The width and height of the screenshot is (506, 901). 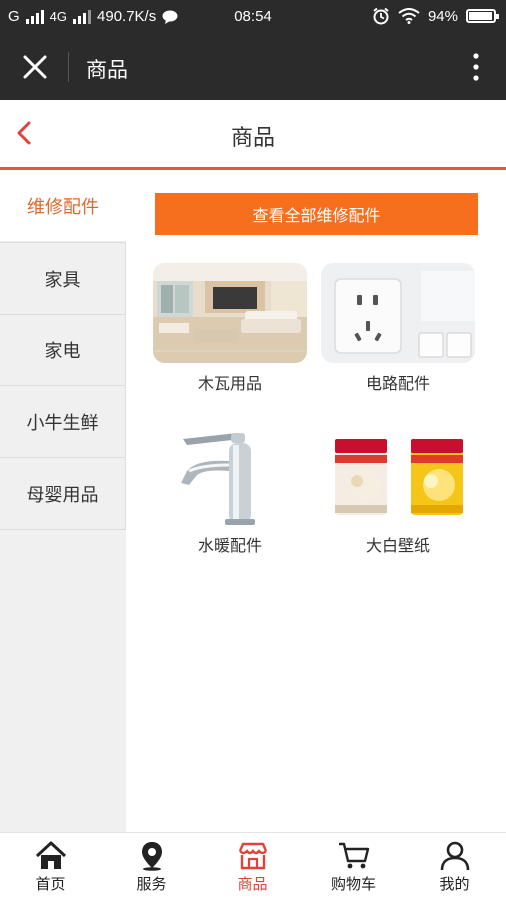 What do you see at coordinates (476, 67) in the screenshot?
I see `more-options-icon` at bounding box center [476, 67].